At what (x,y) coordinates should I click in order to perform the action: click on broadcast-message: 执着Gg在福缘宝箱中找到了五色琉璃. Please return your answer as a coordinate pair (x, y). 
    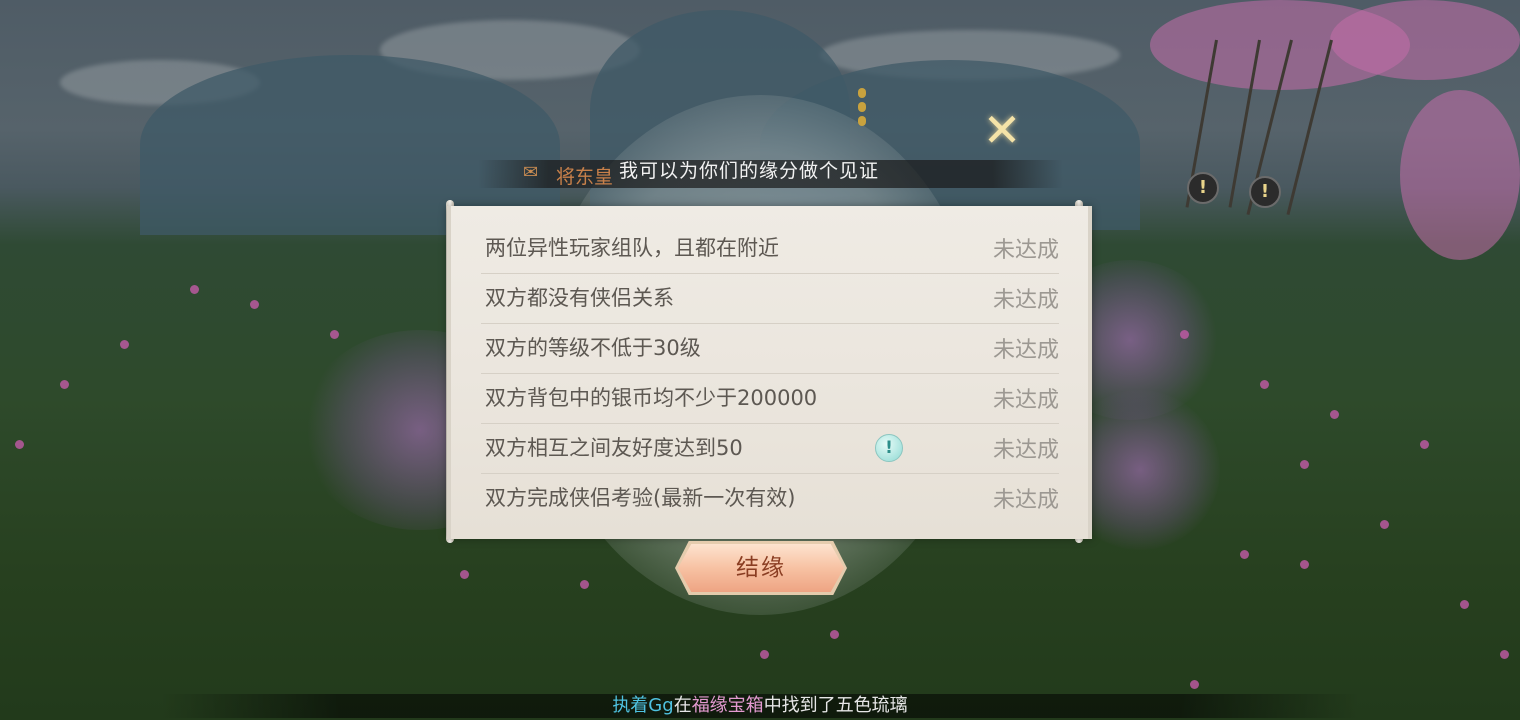
    Looking at the image, I should click on (760, 706).